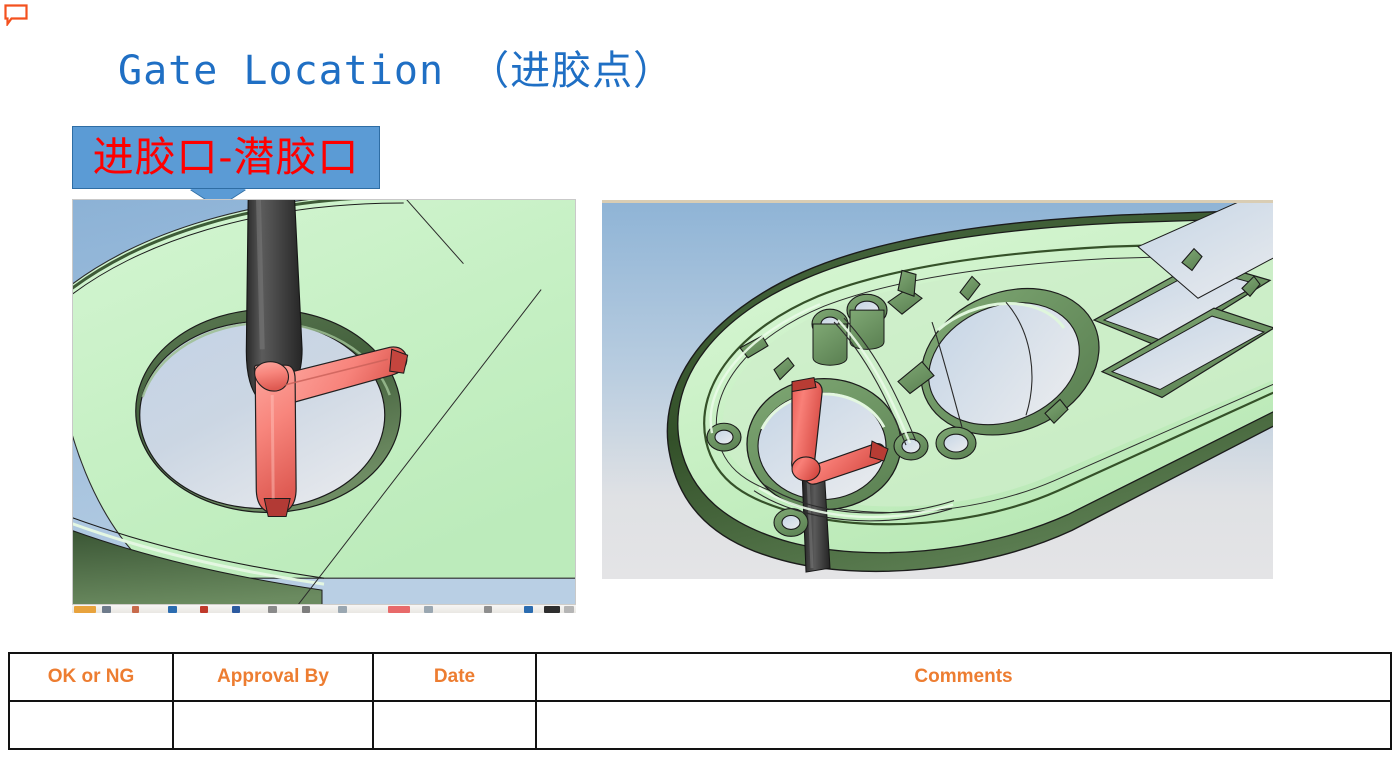 The image size is (1400, 776). Describe the element at coordinates (16, 16) in the screenshot. I see `speech-bubble-icon` at that location.